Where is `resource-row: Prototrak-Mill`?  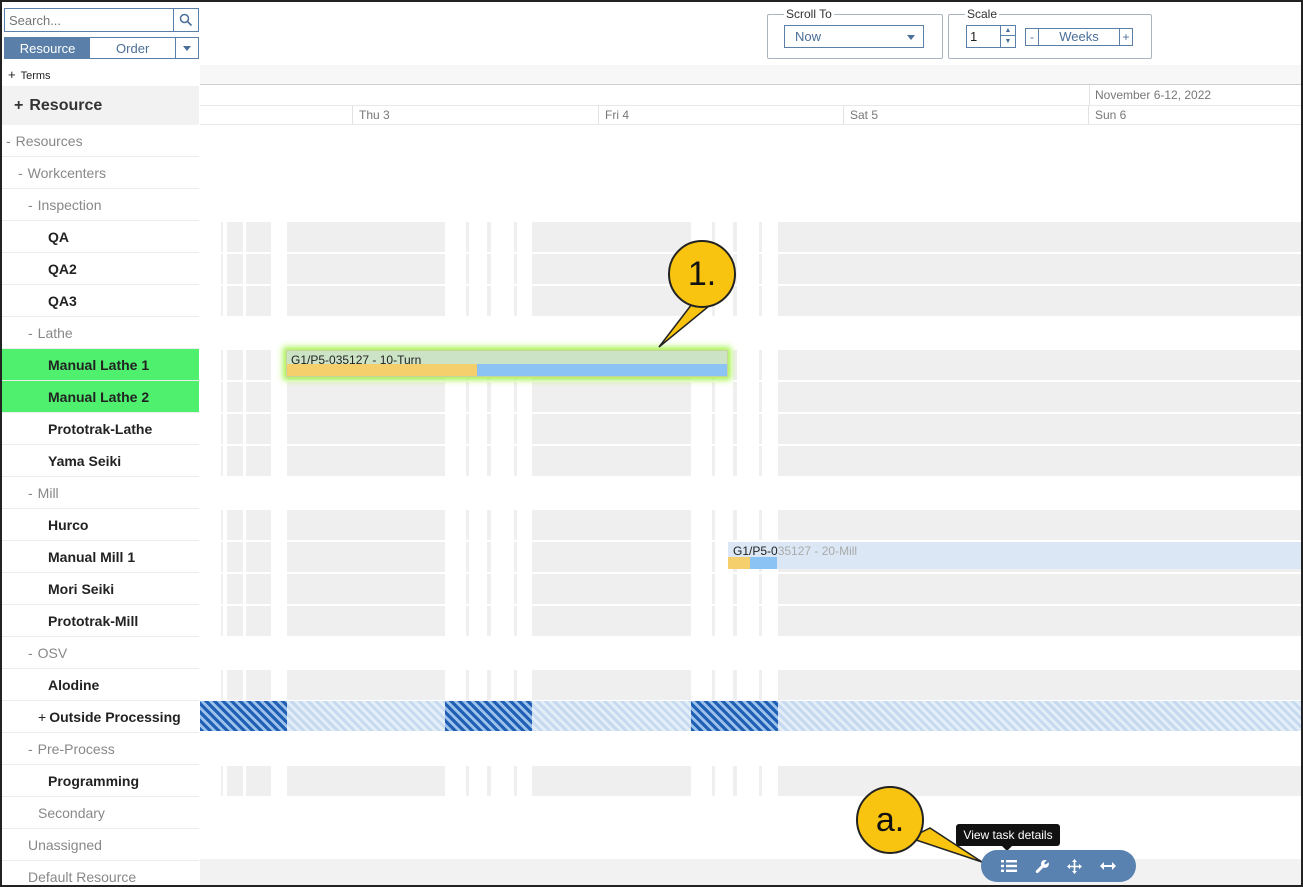 resource-row: Prototrak-Mill is located at coordinates (100, 621).